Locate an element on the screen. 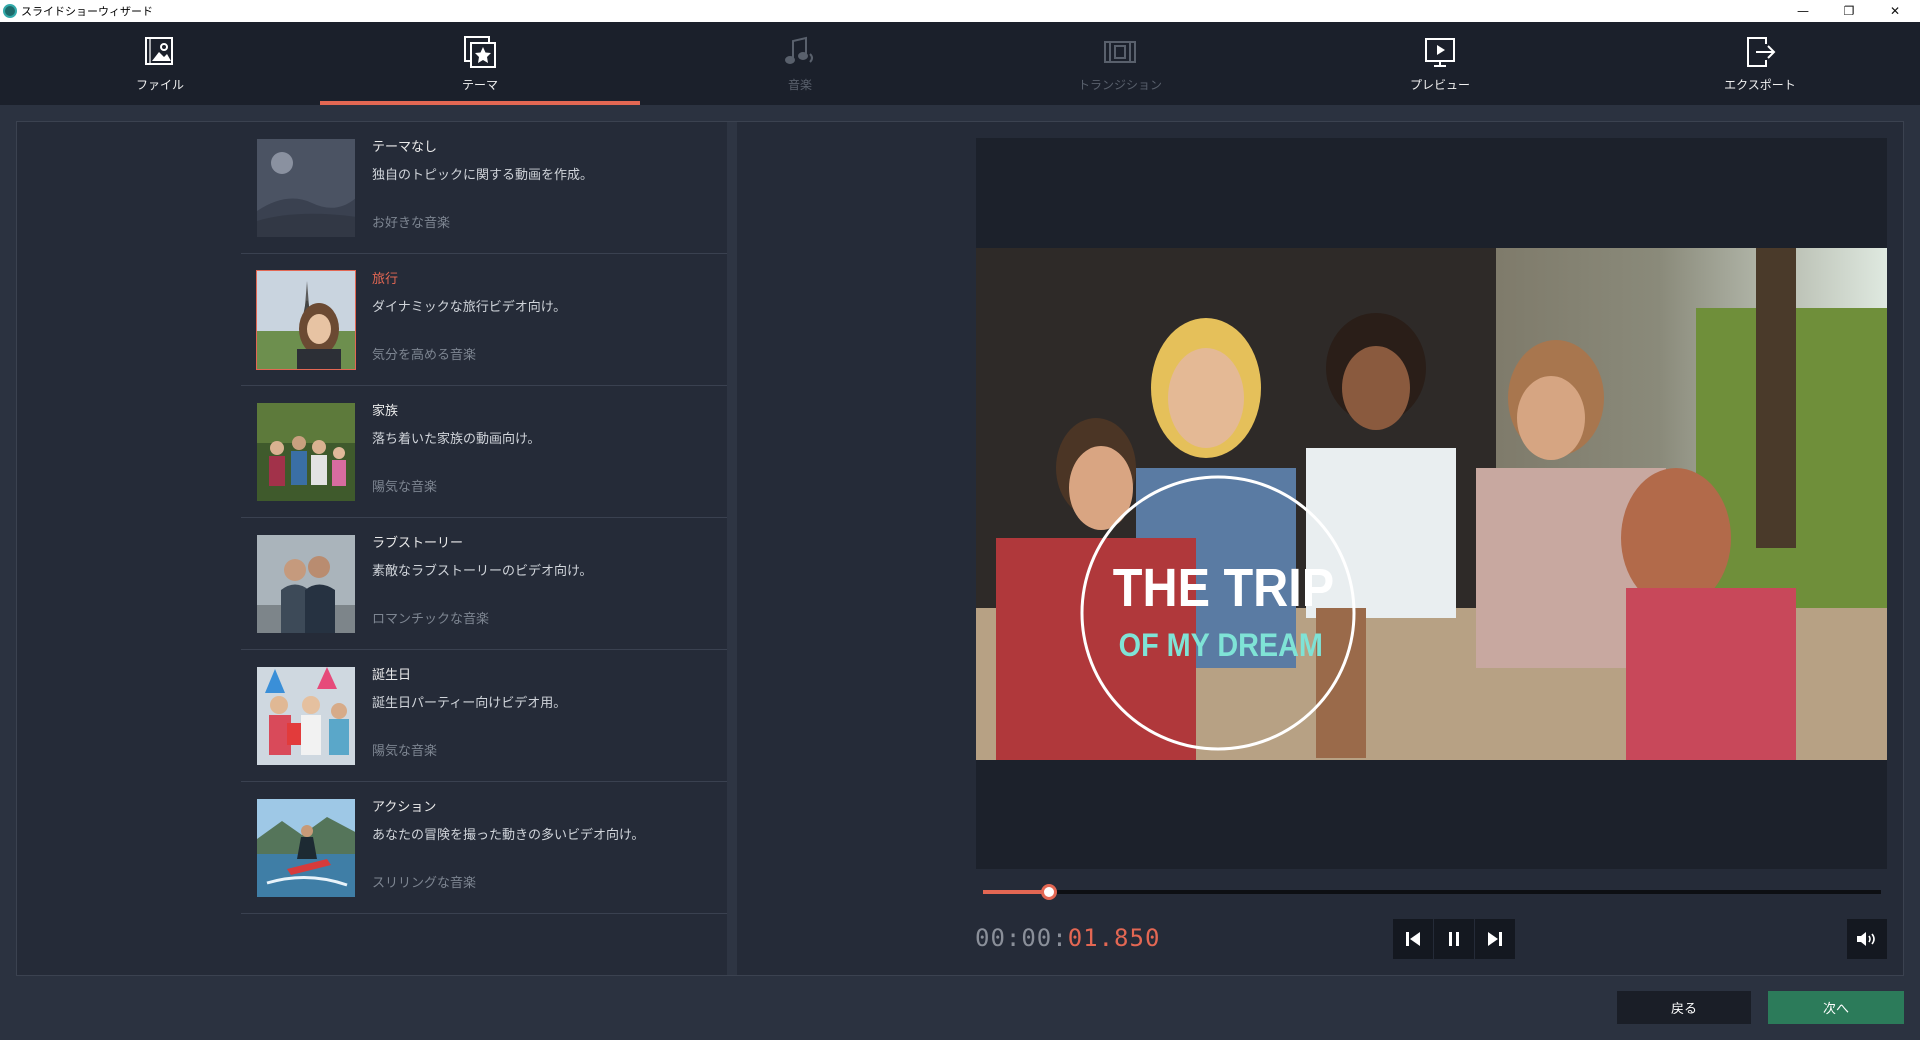 The width and height of the screenshot is (1920, 1040). theme-music: ロマンチックな音楽 is located at coordinates (431, 619).